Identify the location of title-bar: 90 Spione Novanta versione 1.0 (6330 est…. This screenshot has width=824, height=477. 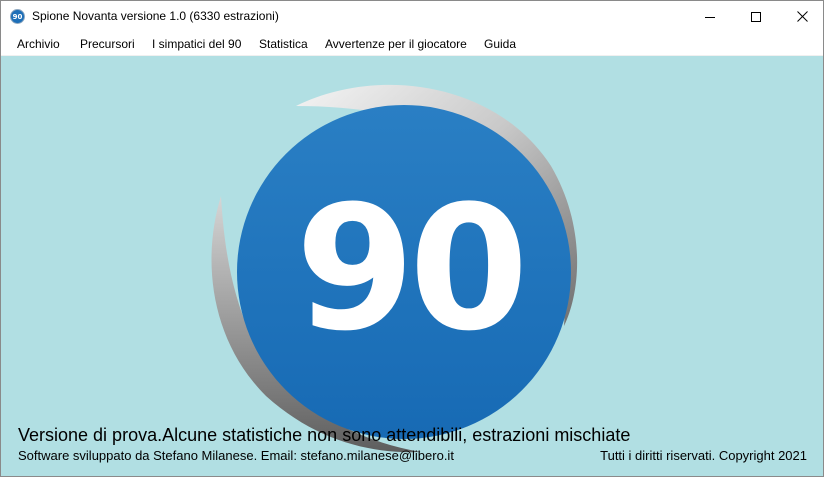
(412, 16).